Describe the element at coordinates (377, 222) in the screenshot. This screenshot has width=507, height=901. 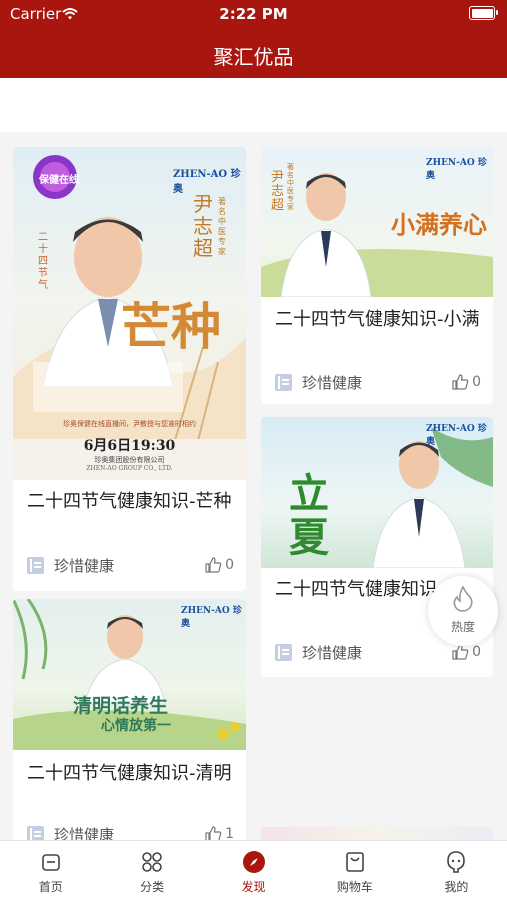
I see `article-thumbnail: ZHEN-AO 珍奥 尹志超 著名中医专家 小满养心` at that location.